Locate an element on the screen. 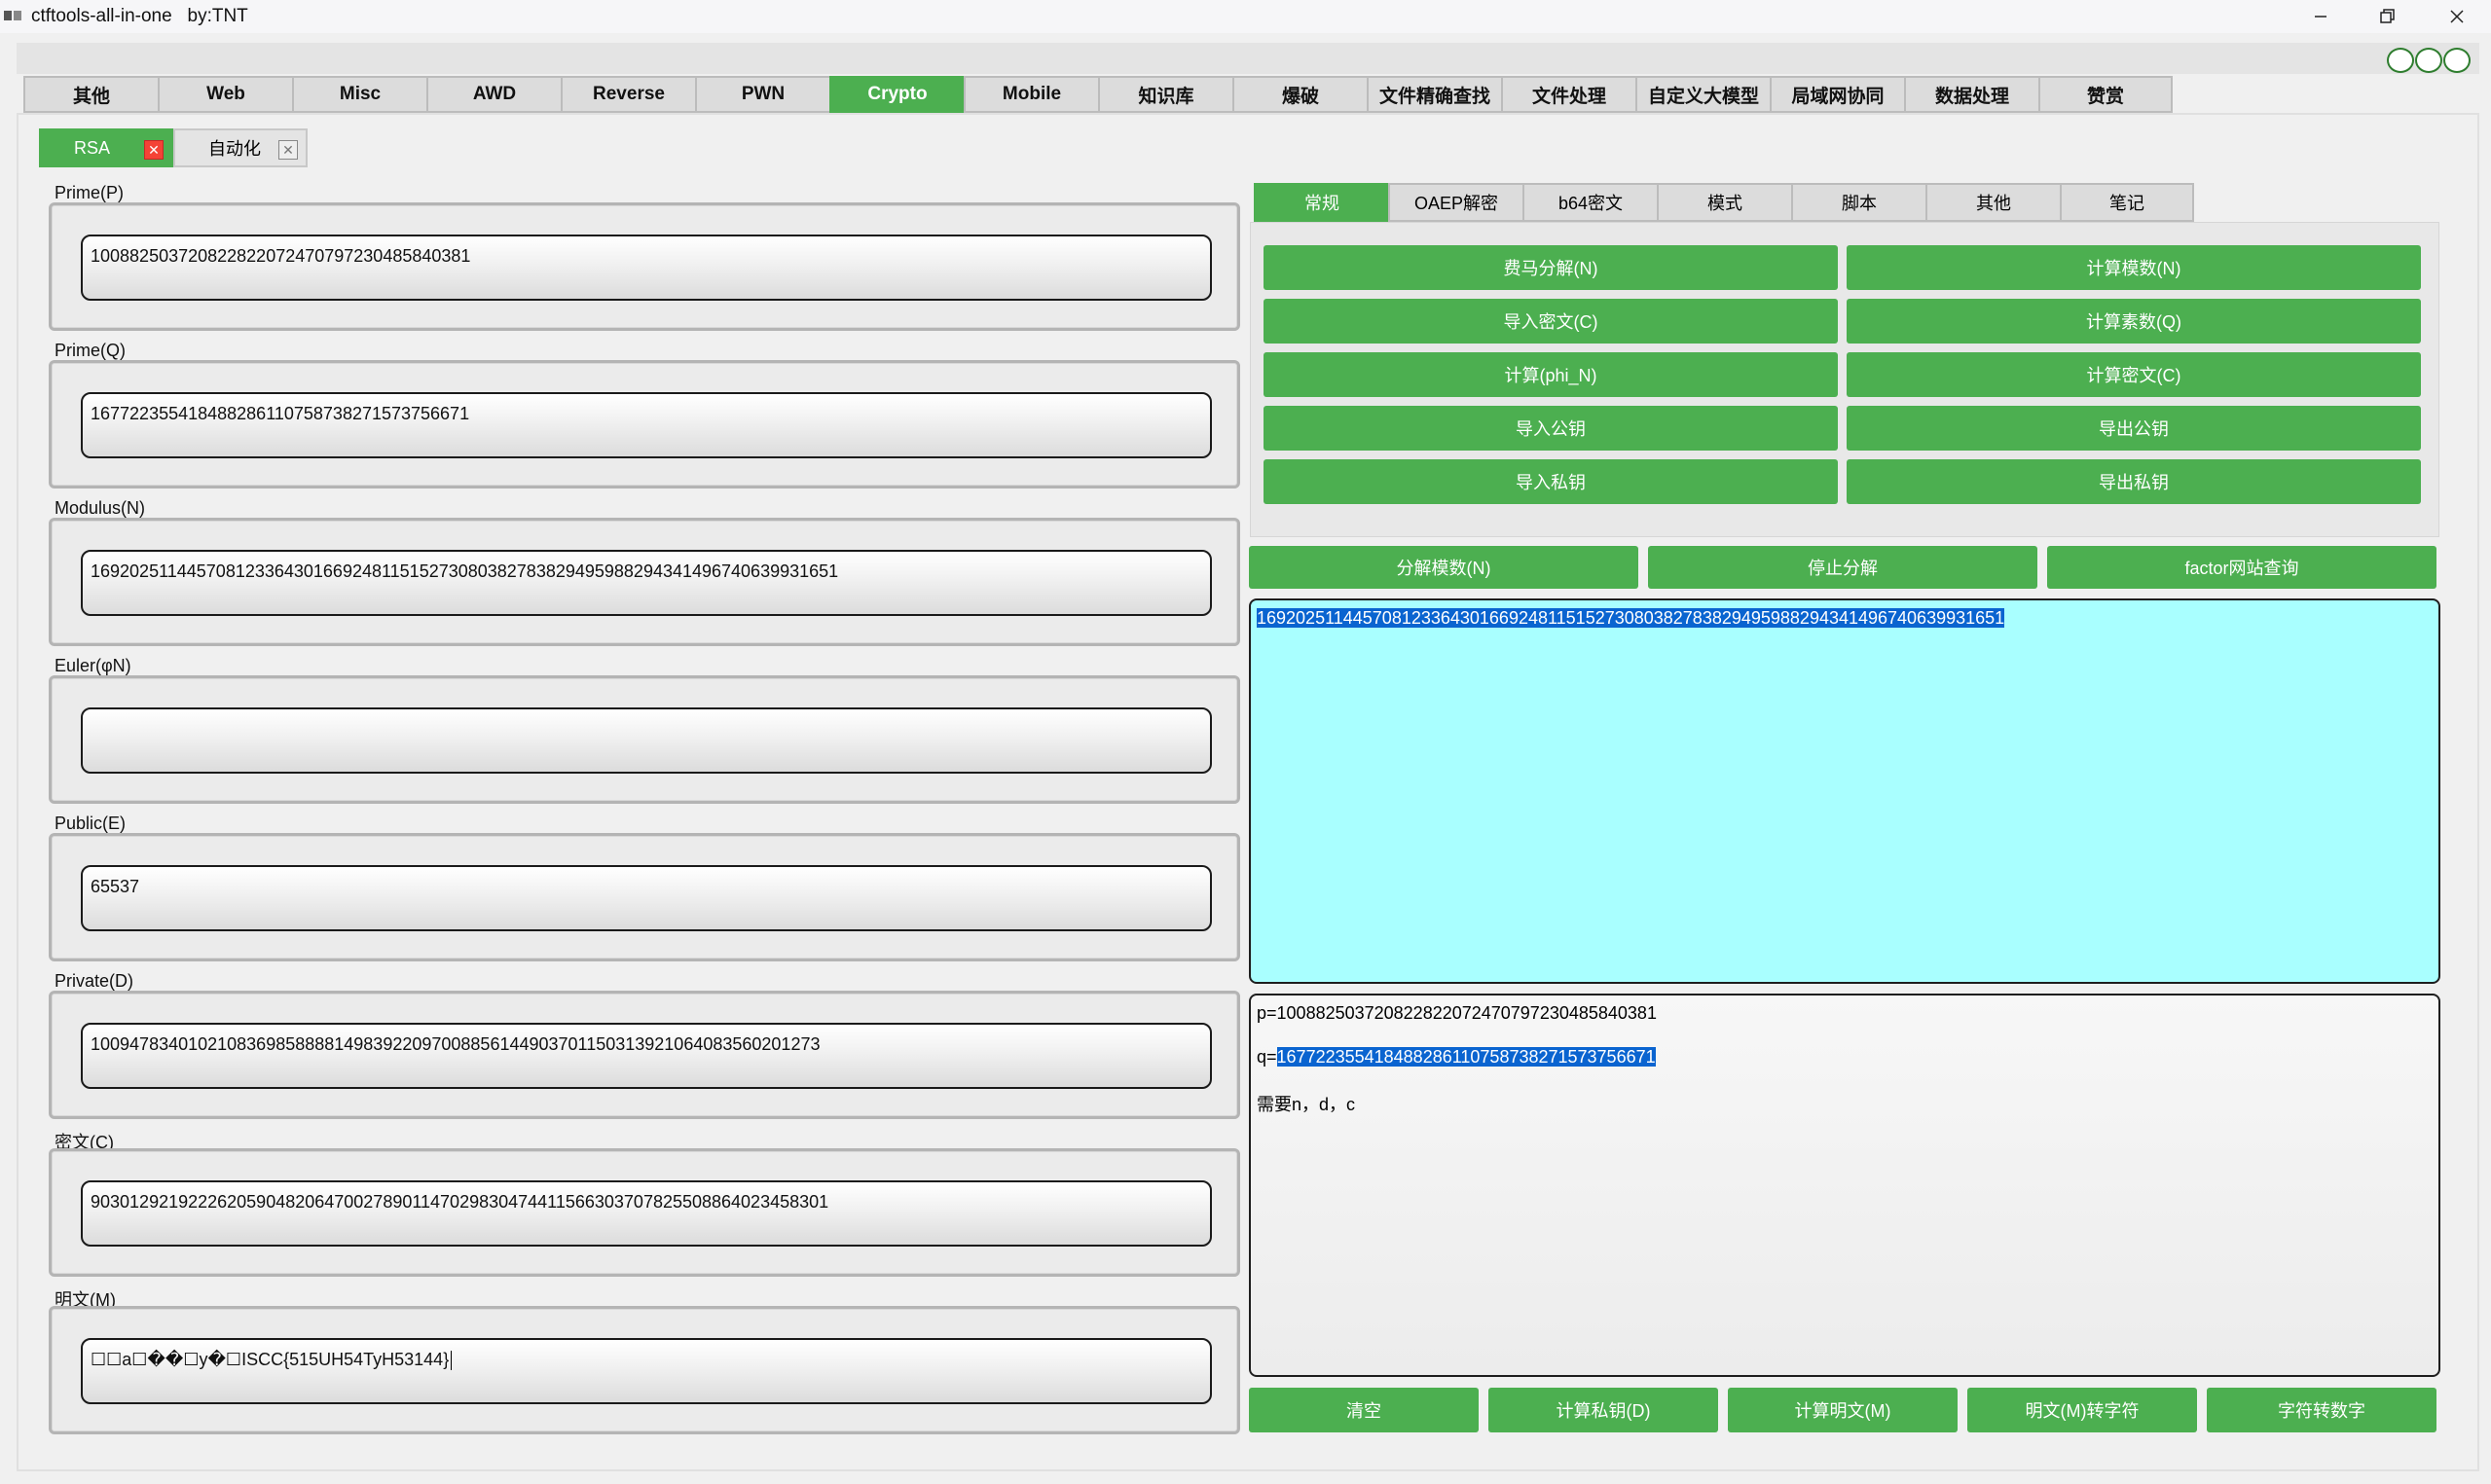  right-tab: b64密文 is located at coordinates (1589, 203).